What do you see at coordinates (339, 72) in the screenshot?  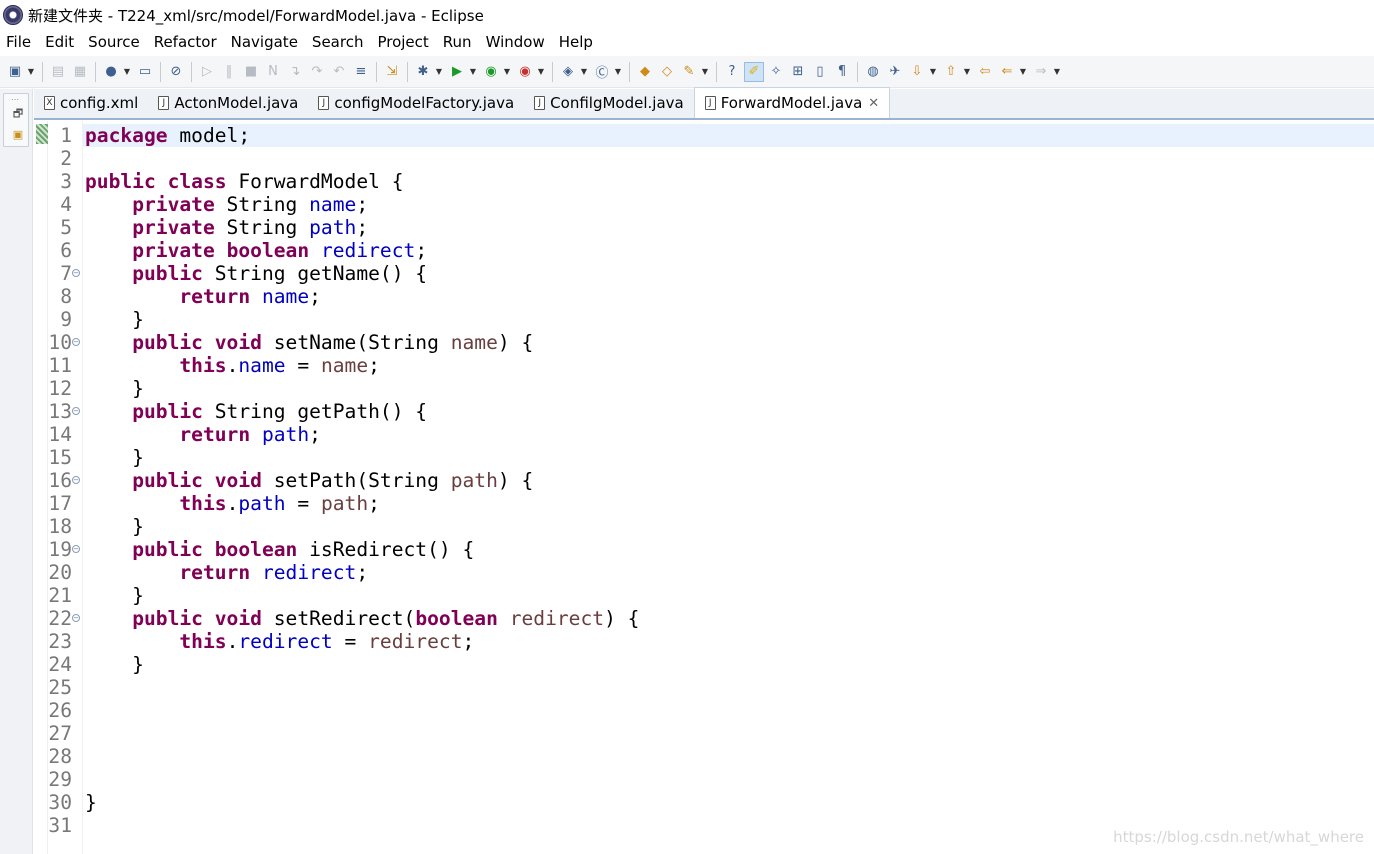 I see `step-return-icon: ↶` at bounding box center [339, 72].